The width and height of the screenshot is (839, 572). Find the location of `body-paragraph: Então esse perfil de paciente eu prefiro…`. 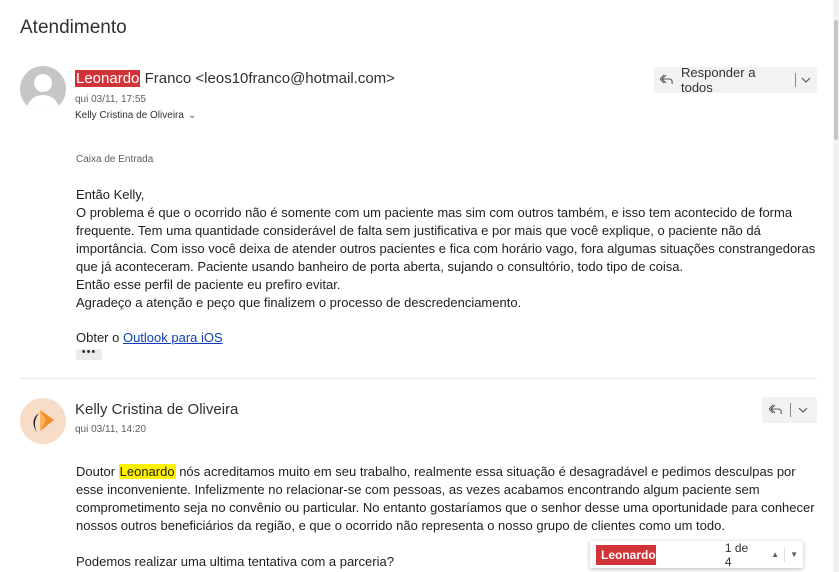

body-paragraph: Então esse perfil de paciente eu prefiro… is located at coordinates (208, 284).